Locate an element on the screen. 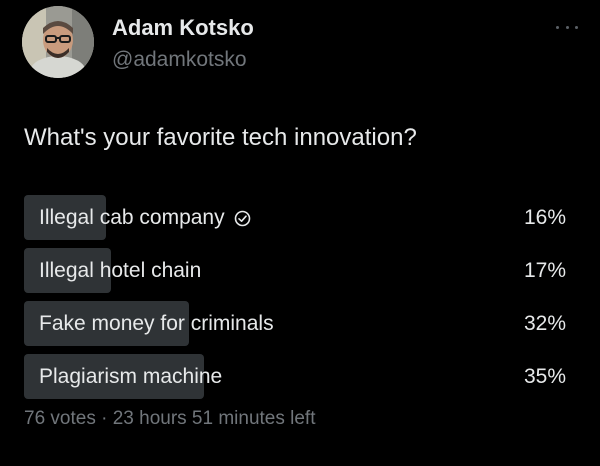 The width and height of the screenshot is (600, 466). poll-option-label-row: Plagiarism machine is located at coordinates (130, 377).